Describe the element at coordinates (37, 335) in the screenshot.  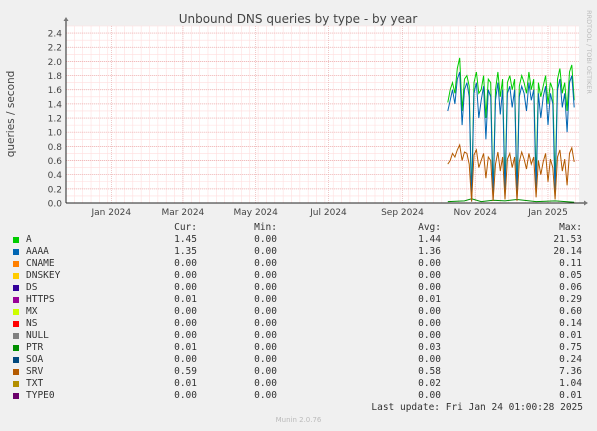
I see `legend-series-name: NULL` at that location.